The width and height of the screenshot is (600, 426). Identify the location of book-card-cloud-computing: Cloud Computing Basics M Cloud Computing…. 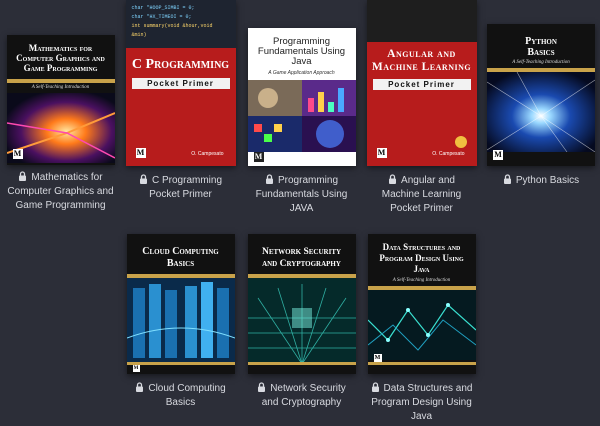
(180, 322).